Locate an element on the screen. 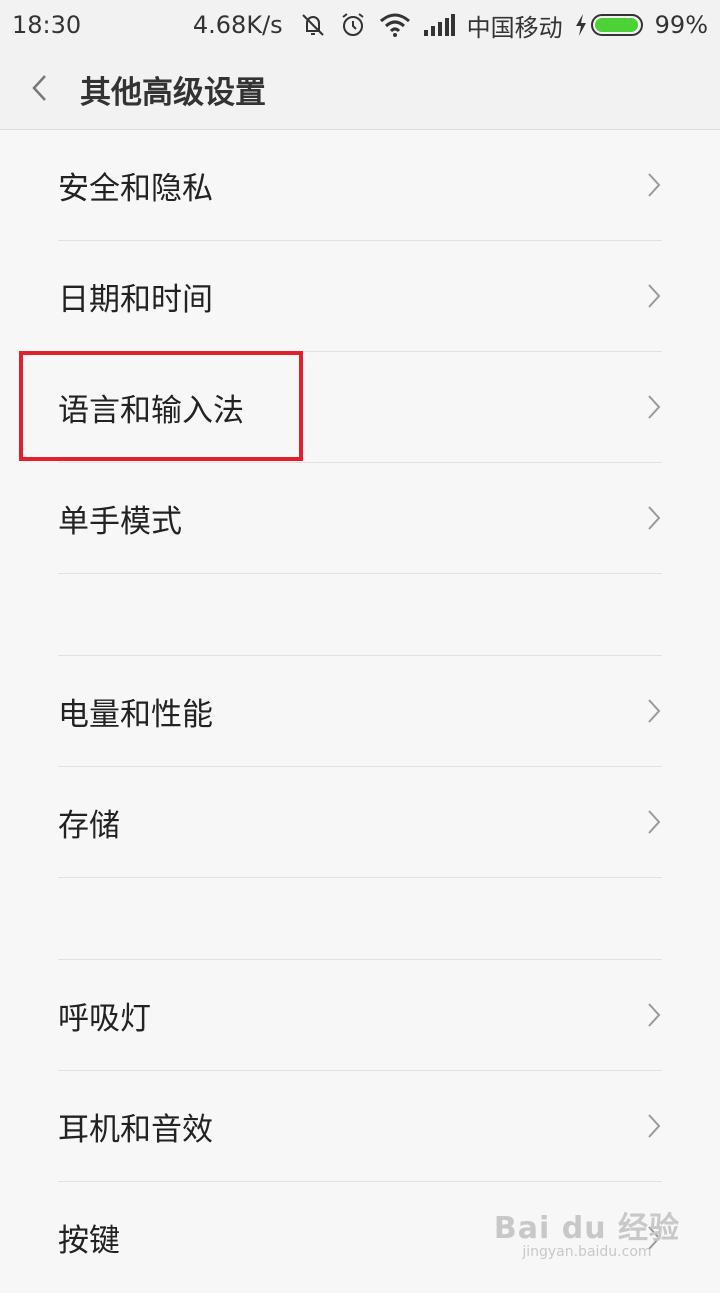 This screenshot has width=720, height=1293. battery-fill is located at coordinates (616, 25).